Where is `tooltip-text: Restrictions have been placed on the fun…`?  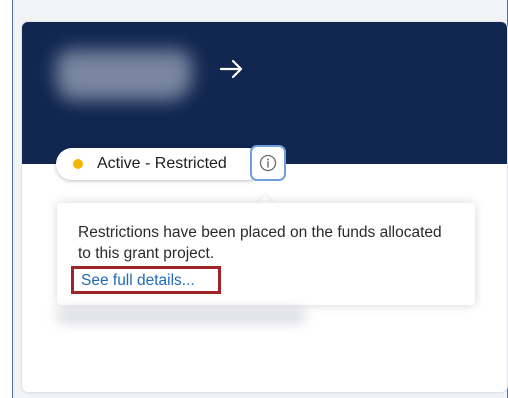
tooltip-text: Restrictions have been placed on the fun… is located at coordinates (260, 243).